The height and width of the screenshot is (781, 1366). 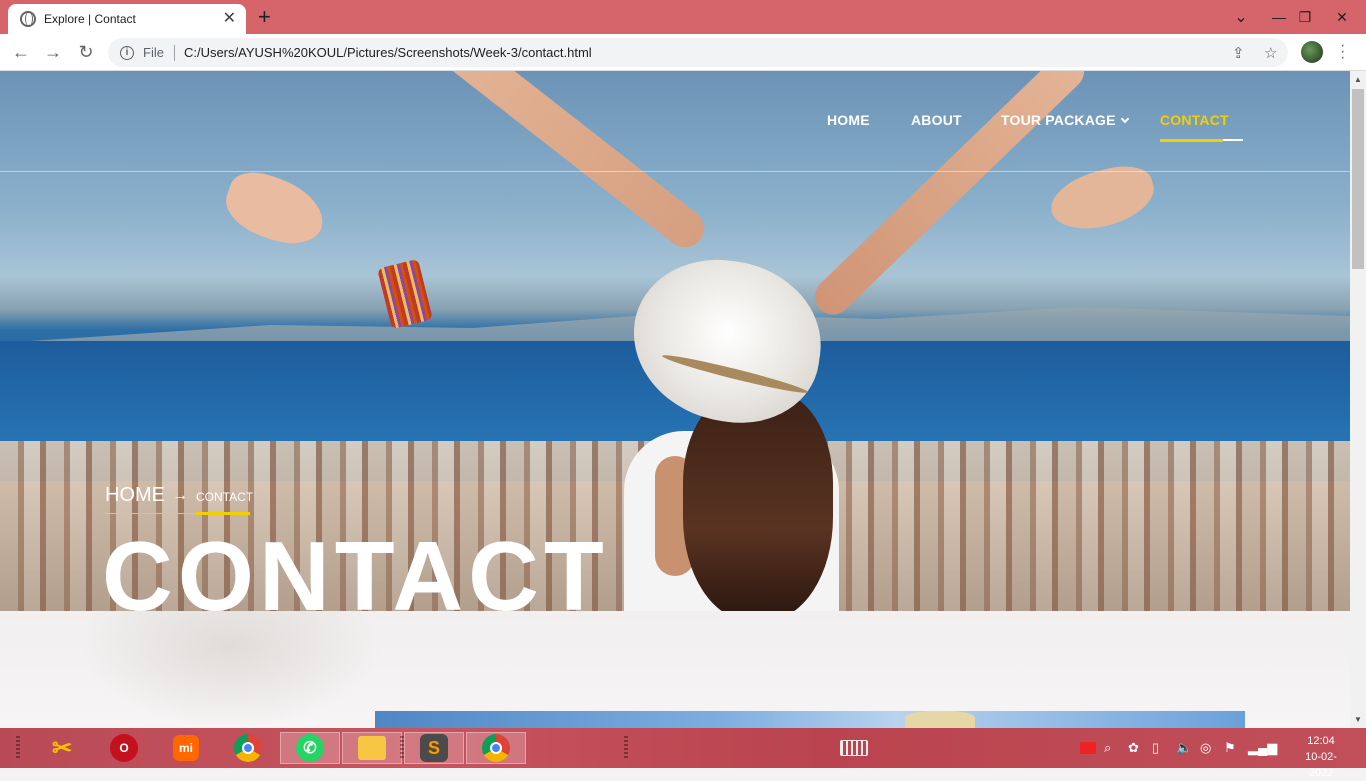 I want to click on taskbar-clock: 12:04 10-02-2022, so click(x=1321, y=757).